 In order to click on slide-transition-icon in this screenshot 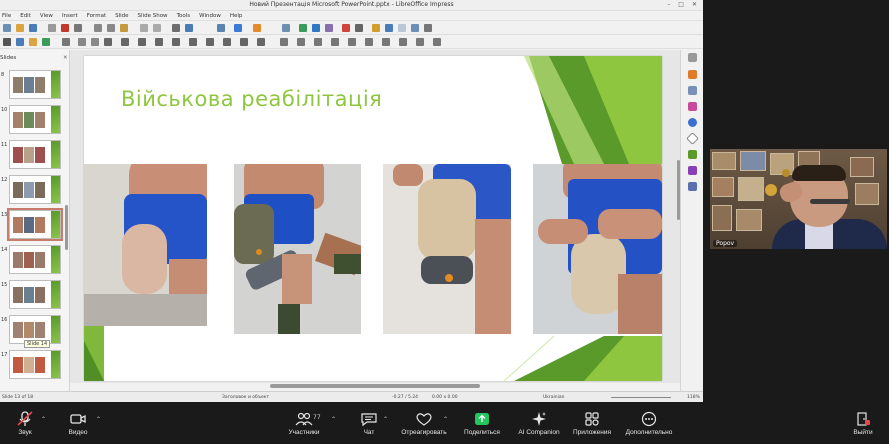, I will do `click(692, 90)`.